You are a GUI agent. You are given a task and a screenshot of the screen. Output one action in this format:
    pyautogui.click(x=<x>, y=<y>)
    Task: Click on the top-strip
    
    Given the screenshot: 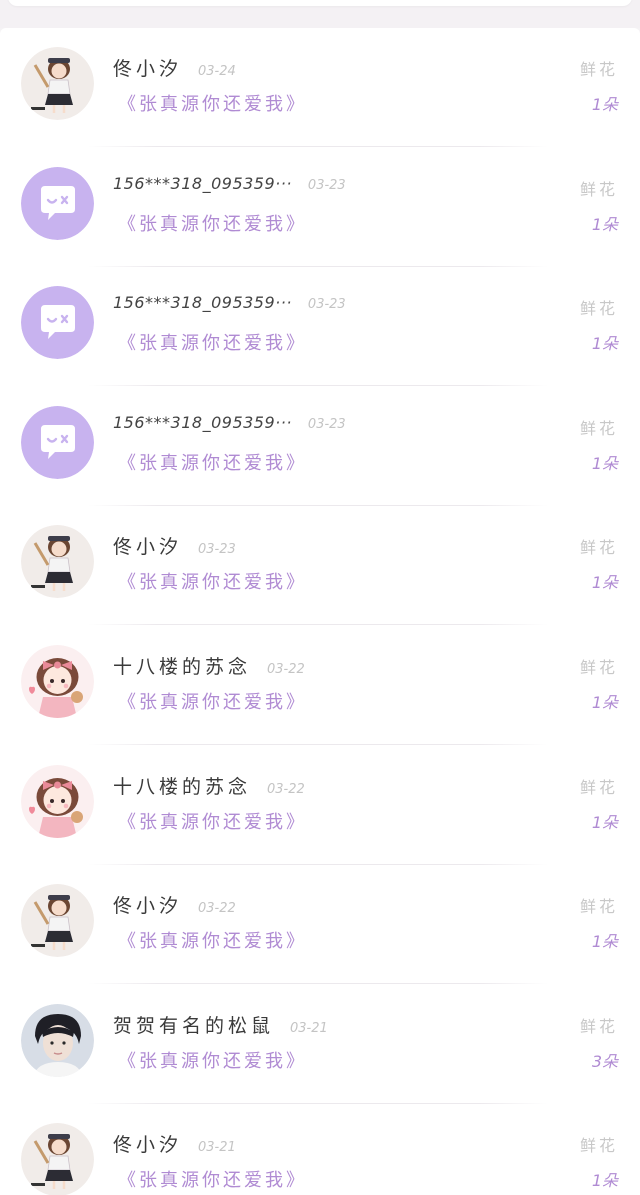 What is the action you would take?
    pyautogui.click(x=320, y=14)
    